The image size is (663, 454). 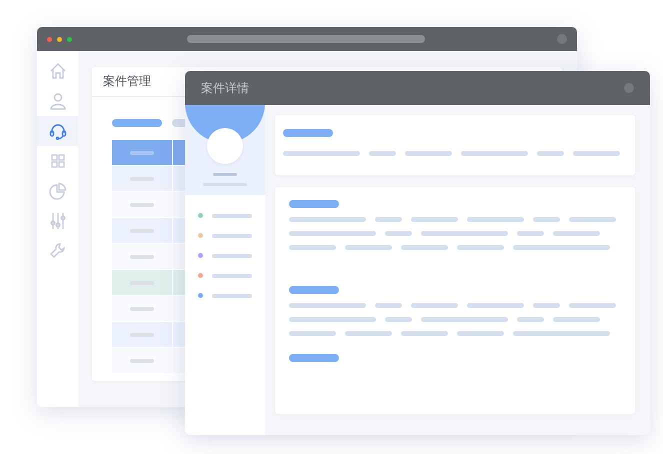 I want to click on headset-icon, so click(x=57, y=131).